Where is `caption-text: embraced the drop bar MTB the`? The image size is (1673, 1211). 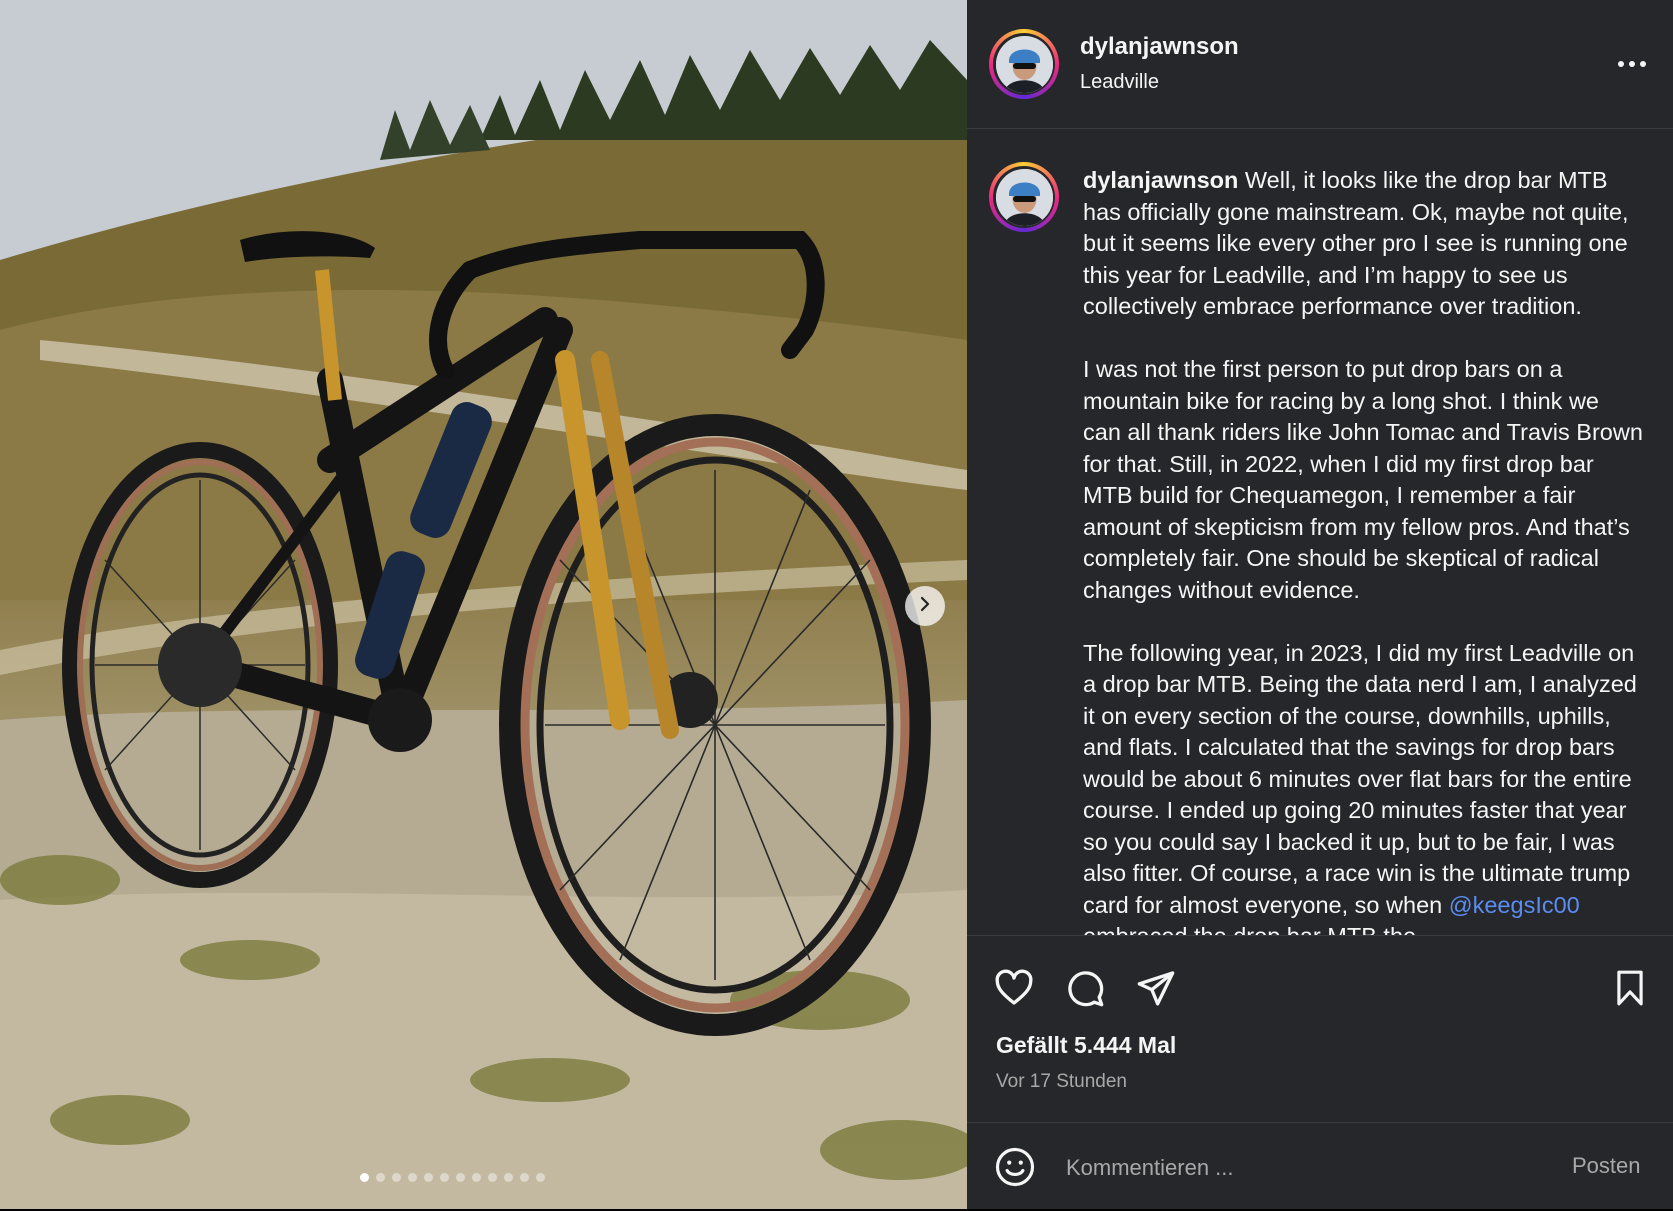
caption-text: embraced the drop bar MTB the is located at coordinates (1249, 929).